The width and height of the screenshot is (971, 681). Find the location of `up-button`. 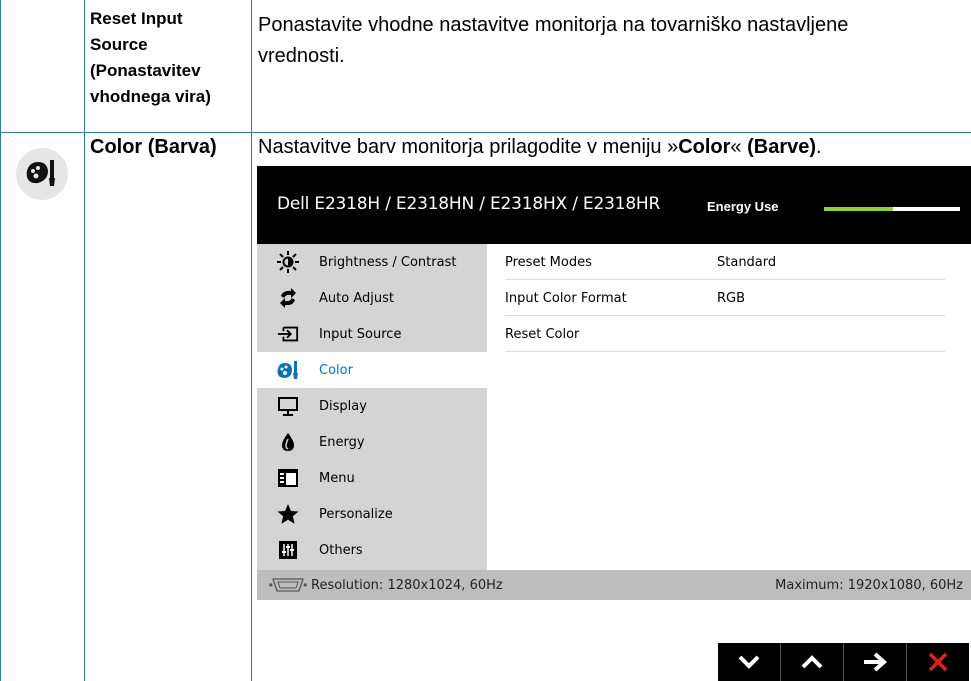

up-button is located at coordinates (812, 662).